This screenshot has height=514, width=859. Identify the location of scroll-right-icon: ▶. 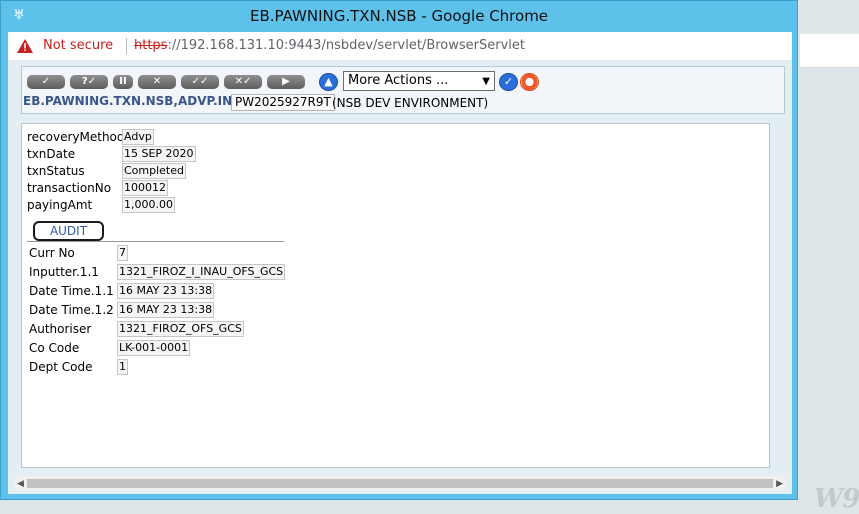
(779, 484).